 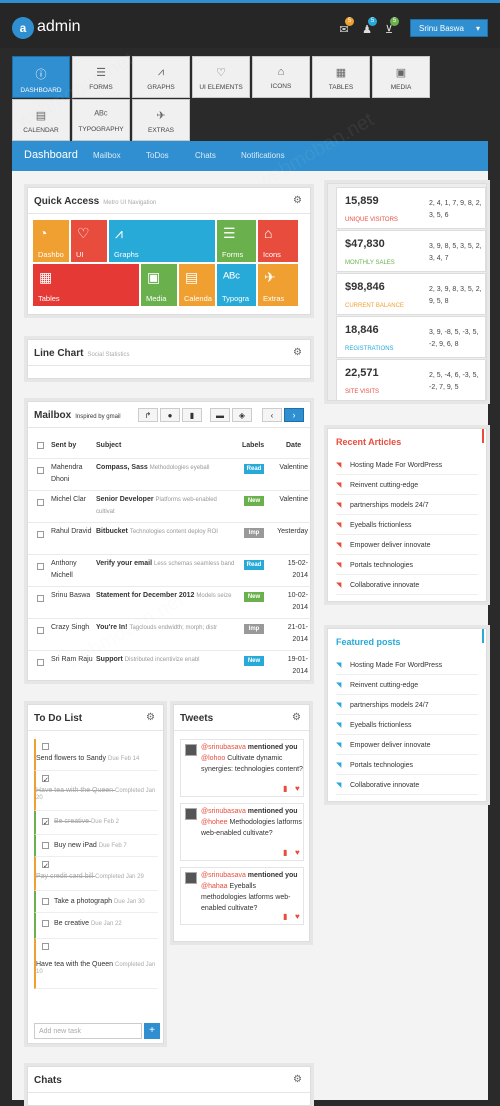 What do you see at coordinates (107, 155) in the screenshot?
I see `subnav-mailbox: Mailbox` at bounding box center [107, 155].